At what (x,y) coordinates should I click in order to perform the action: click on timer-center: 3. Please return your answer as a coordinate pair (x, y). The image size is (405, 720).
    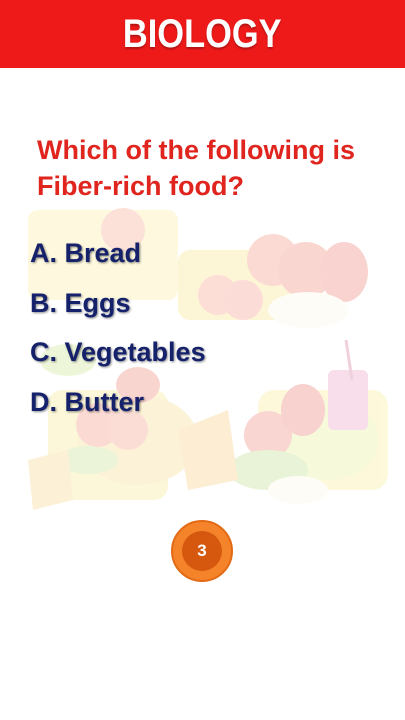
    Looking at the image, I should click on (202, 551).